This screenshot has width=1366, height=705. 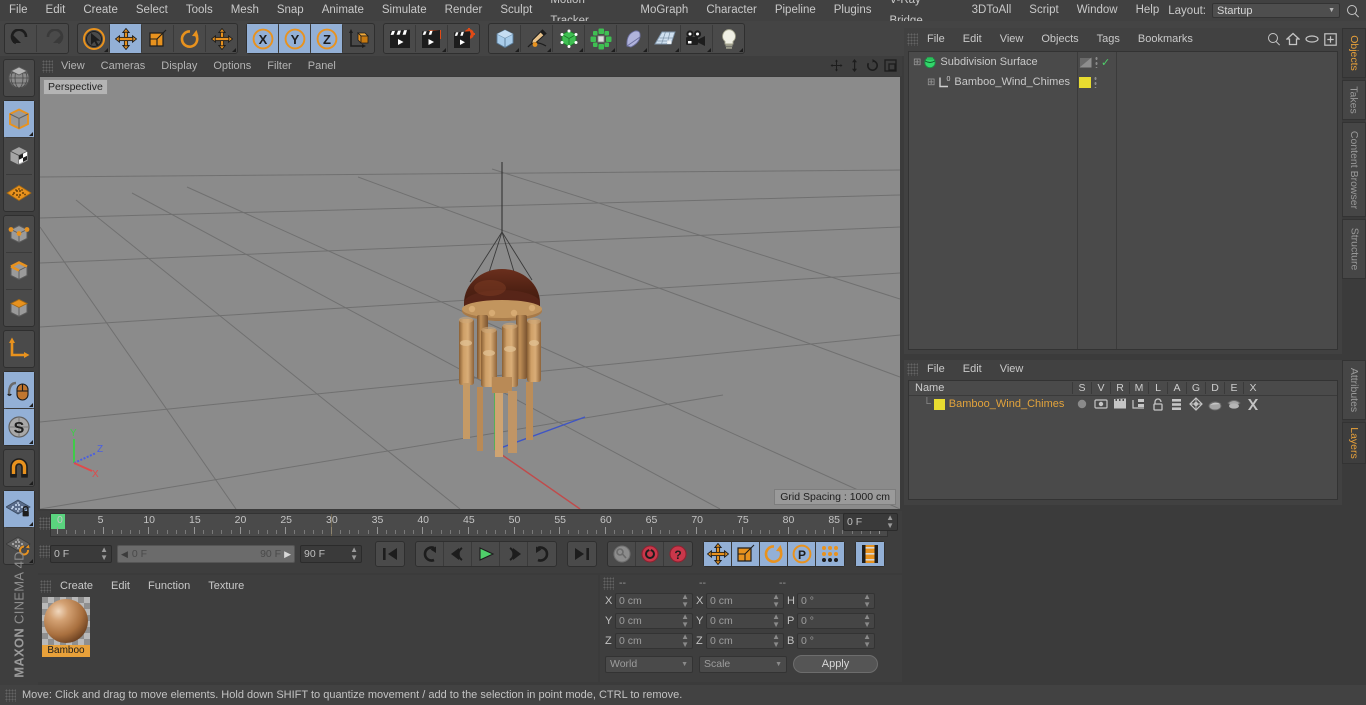 What do you see at coordinates (123, 66) in the screenshot?
I see `viewport-menu-cameras: Cameras` at bounding box center [123, 66].